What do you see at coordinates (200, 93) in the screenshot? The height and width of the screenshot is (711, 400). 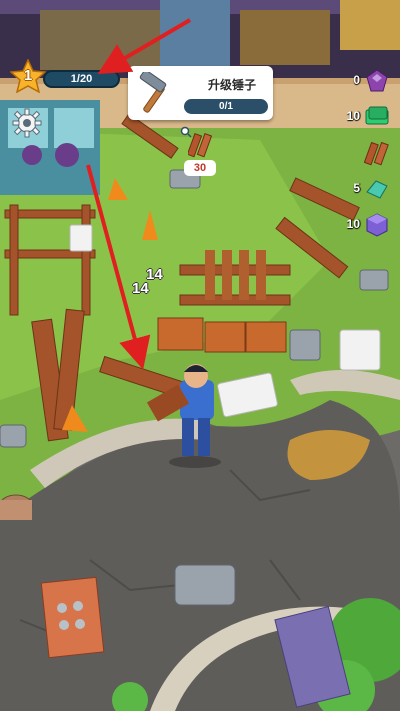 I see `upgrade-hammer-task-card: 升级锤子 0/1` at bounding box center [200, 93].